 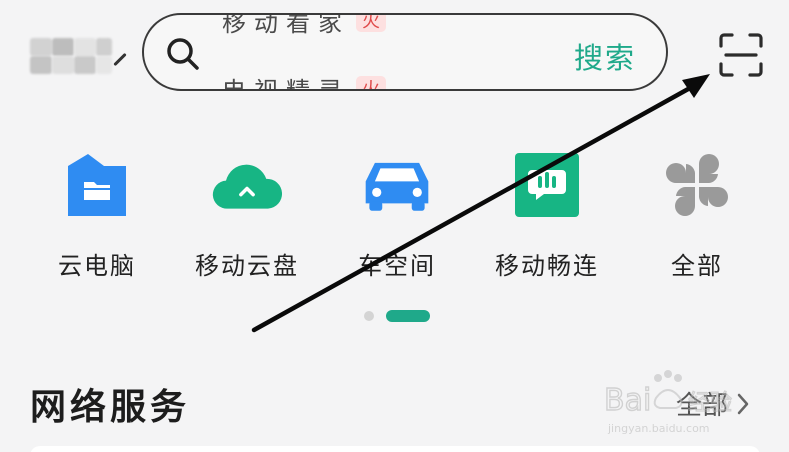 What do you see at coordinates (183, 54) in the screenshot?
I see `search-icon` at bounding box center [183, 54].